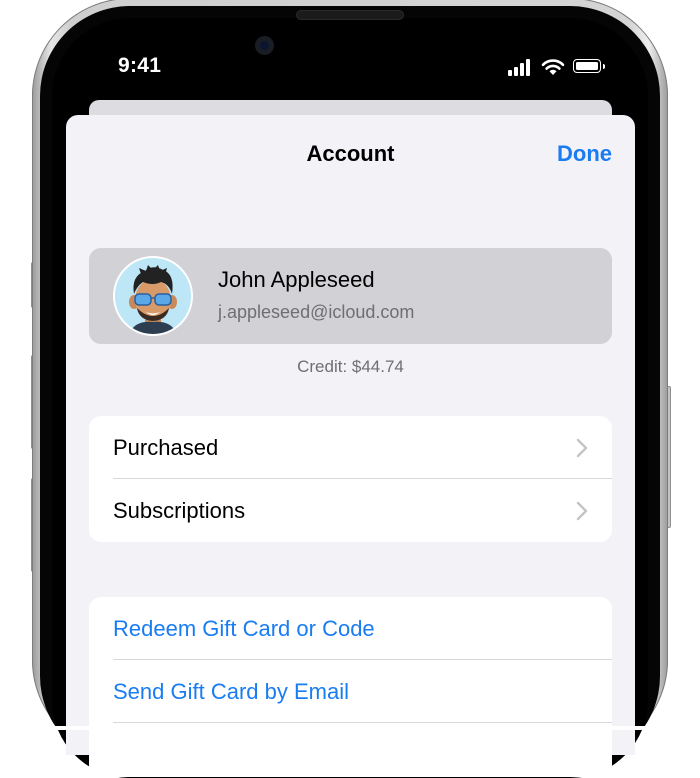 The height and width of the screenshot is (778, 700). What do you see at coordinates (589, 66) in the screenshot?
I see `battery-icon` at bounding box center [589, 66].